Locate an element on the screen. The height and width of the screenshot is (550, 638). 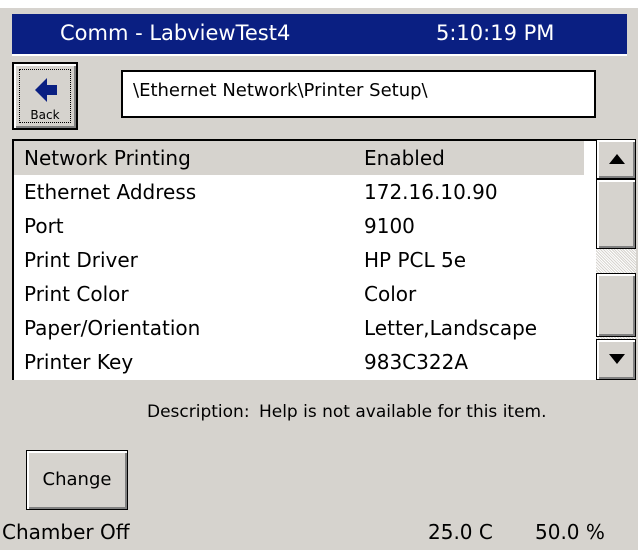
setting-name: Ethernet Address is located at coordinates (110, 192).